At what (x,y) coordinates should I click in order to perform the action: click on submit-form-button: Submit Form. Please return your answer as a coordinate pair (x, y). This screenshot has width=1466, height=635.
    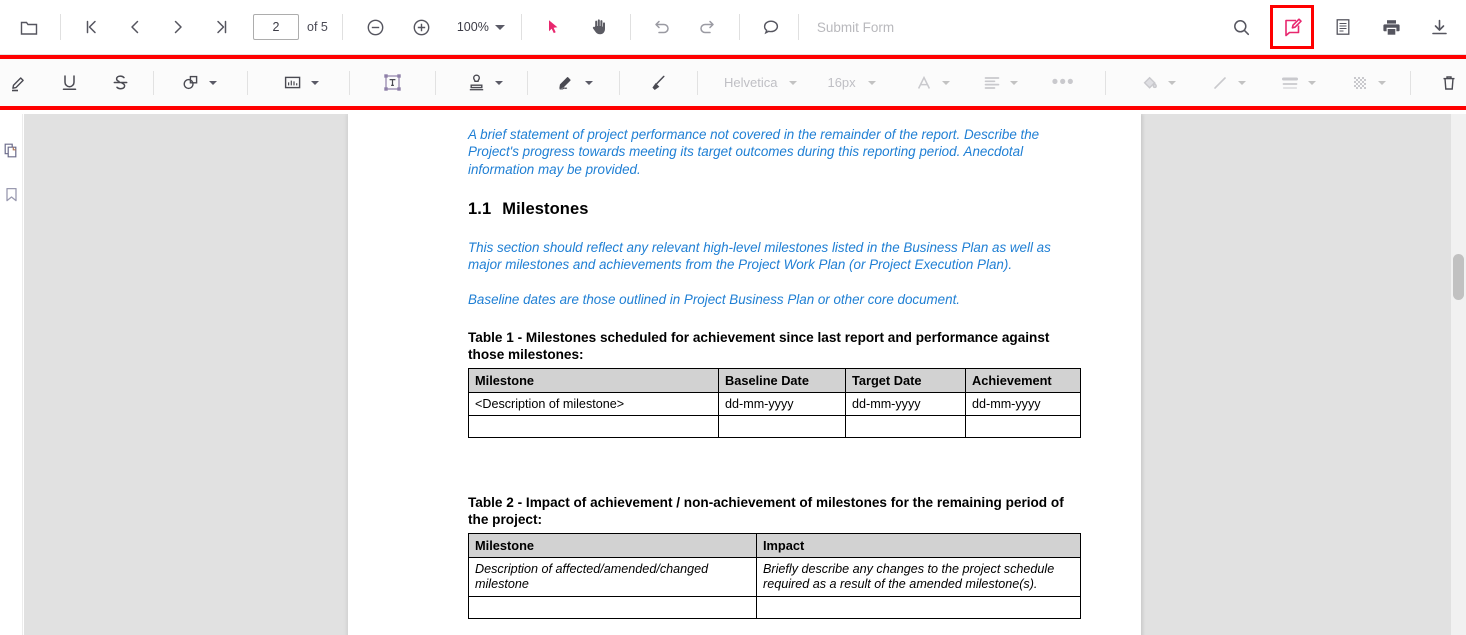
    Looking at the image, I should click on (855, 27).